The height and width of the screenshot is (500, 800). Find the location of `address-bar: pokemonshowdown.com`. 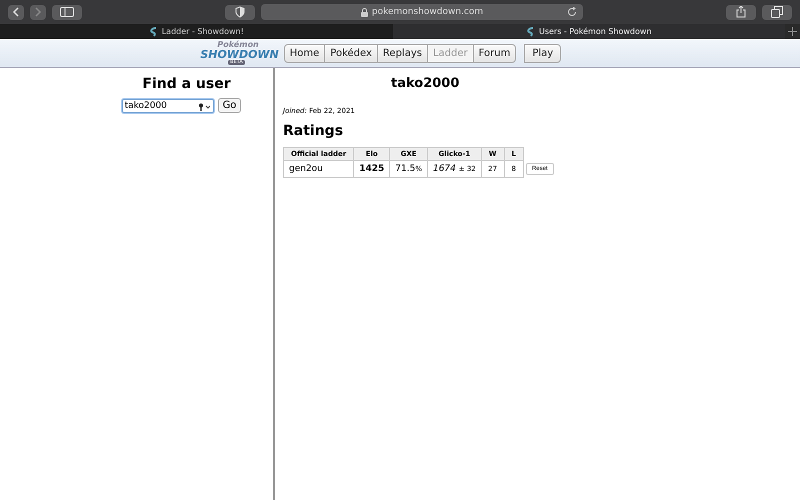

address-bar: pokemonshowdown.com is located at coordinates (422, 12).